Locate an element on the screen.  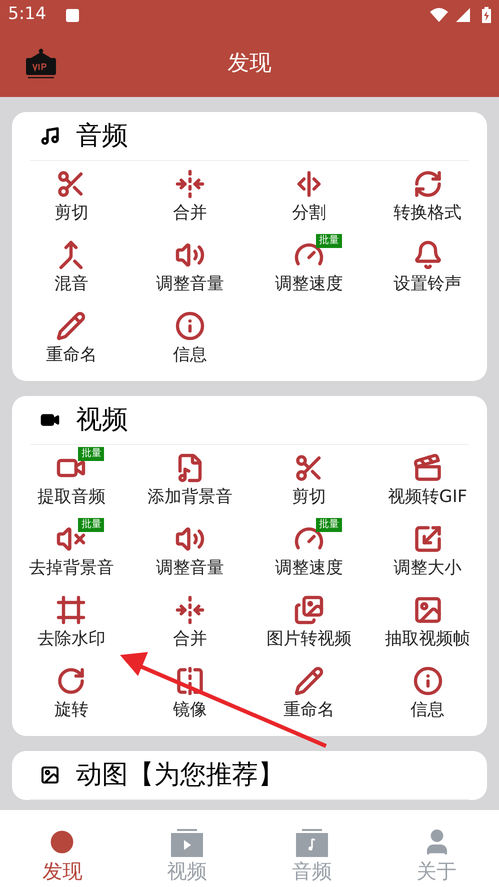
tool-button: 去除水印 is located at coordinates (71, 622).